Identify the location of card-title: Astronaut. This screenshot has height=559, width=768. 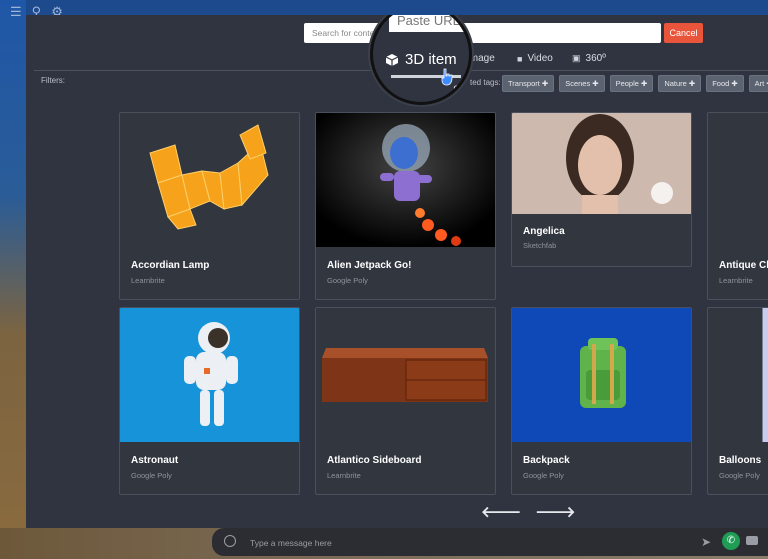
(155, 460).